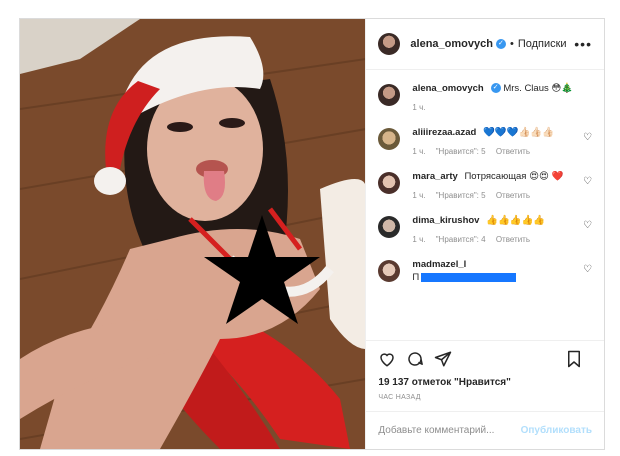 The image size is (620, 456). What do you see at coordinates (444, 132) in the screenshot?
I see `comment-username: aliiirezaa.azad` at bounding box center [444, 132].